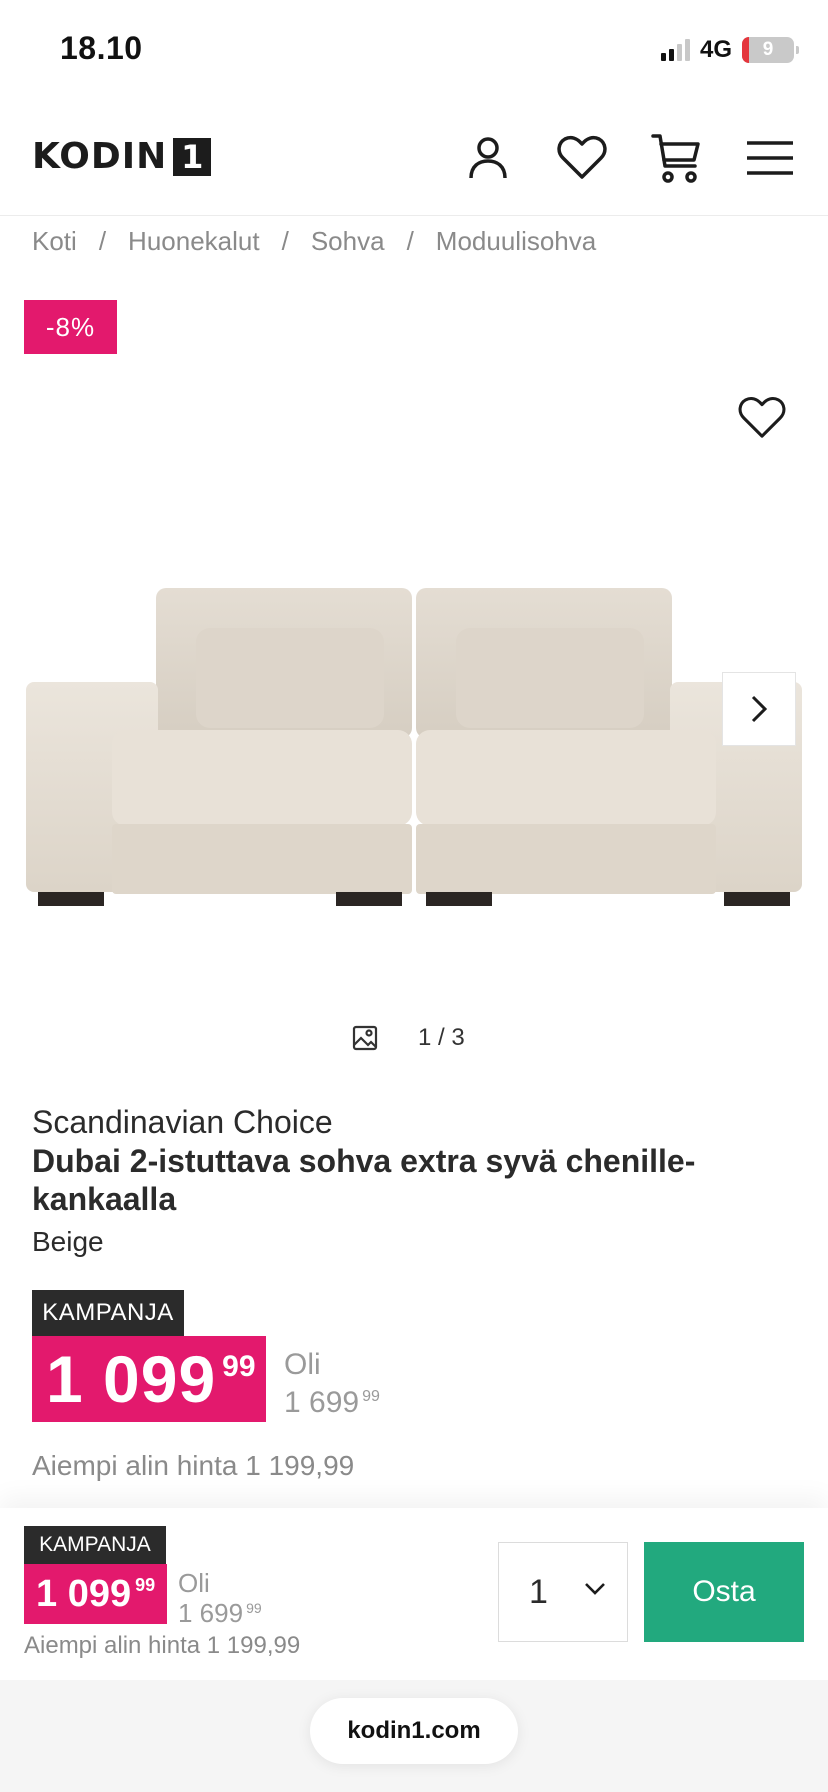 This screenshot has height=1792, width=828. Describe the element at coordinates (211, 1613) in the screenshot. I see `sticky-old-price-main: 1 699` at that location.